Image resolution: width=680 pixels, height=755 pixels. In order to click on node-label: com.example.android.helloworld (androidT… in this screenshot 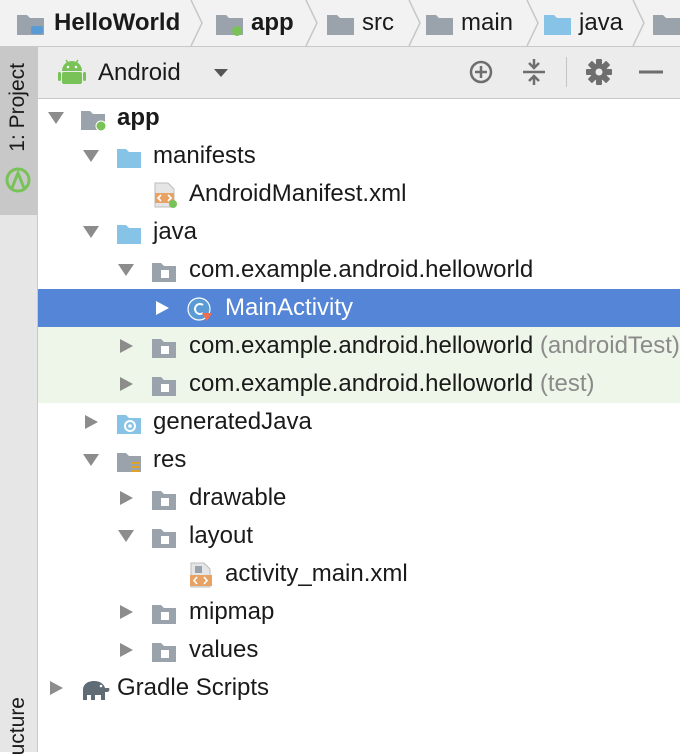, I will do `click(434, 345)`.